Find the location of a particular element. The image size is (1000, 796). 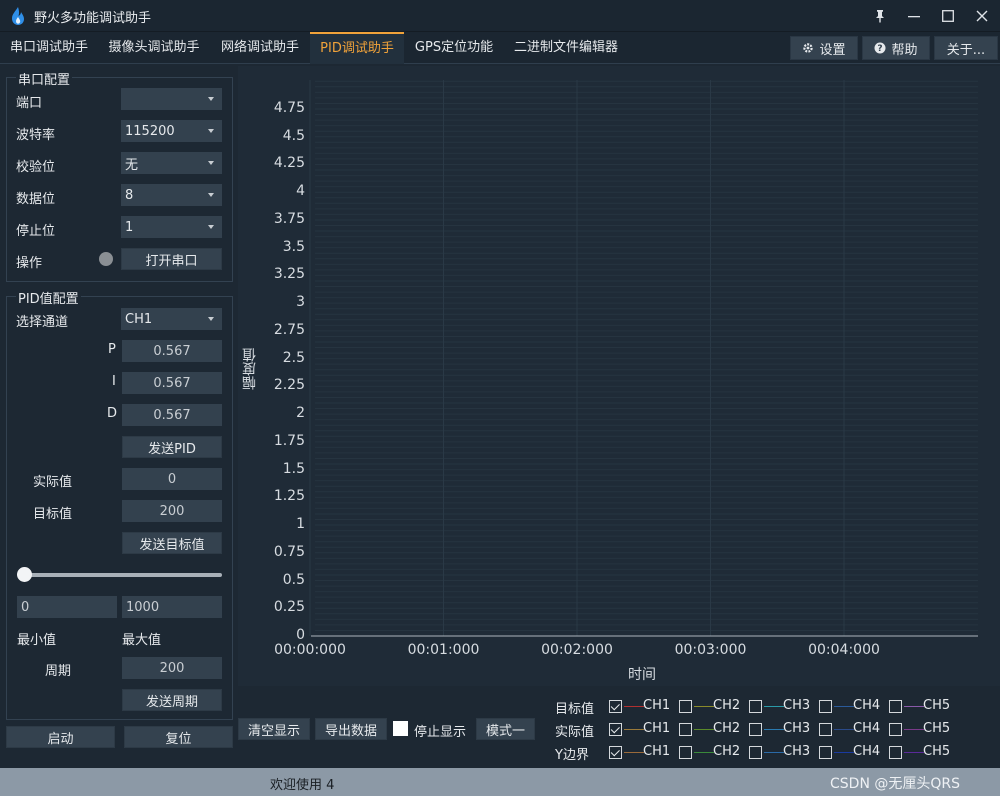

operation-label: 操作 is located at coordinates (29, 263).